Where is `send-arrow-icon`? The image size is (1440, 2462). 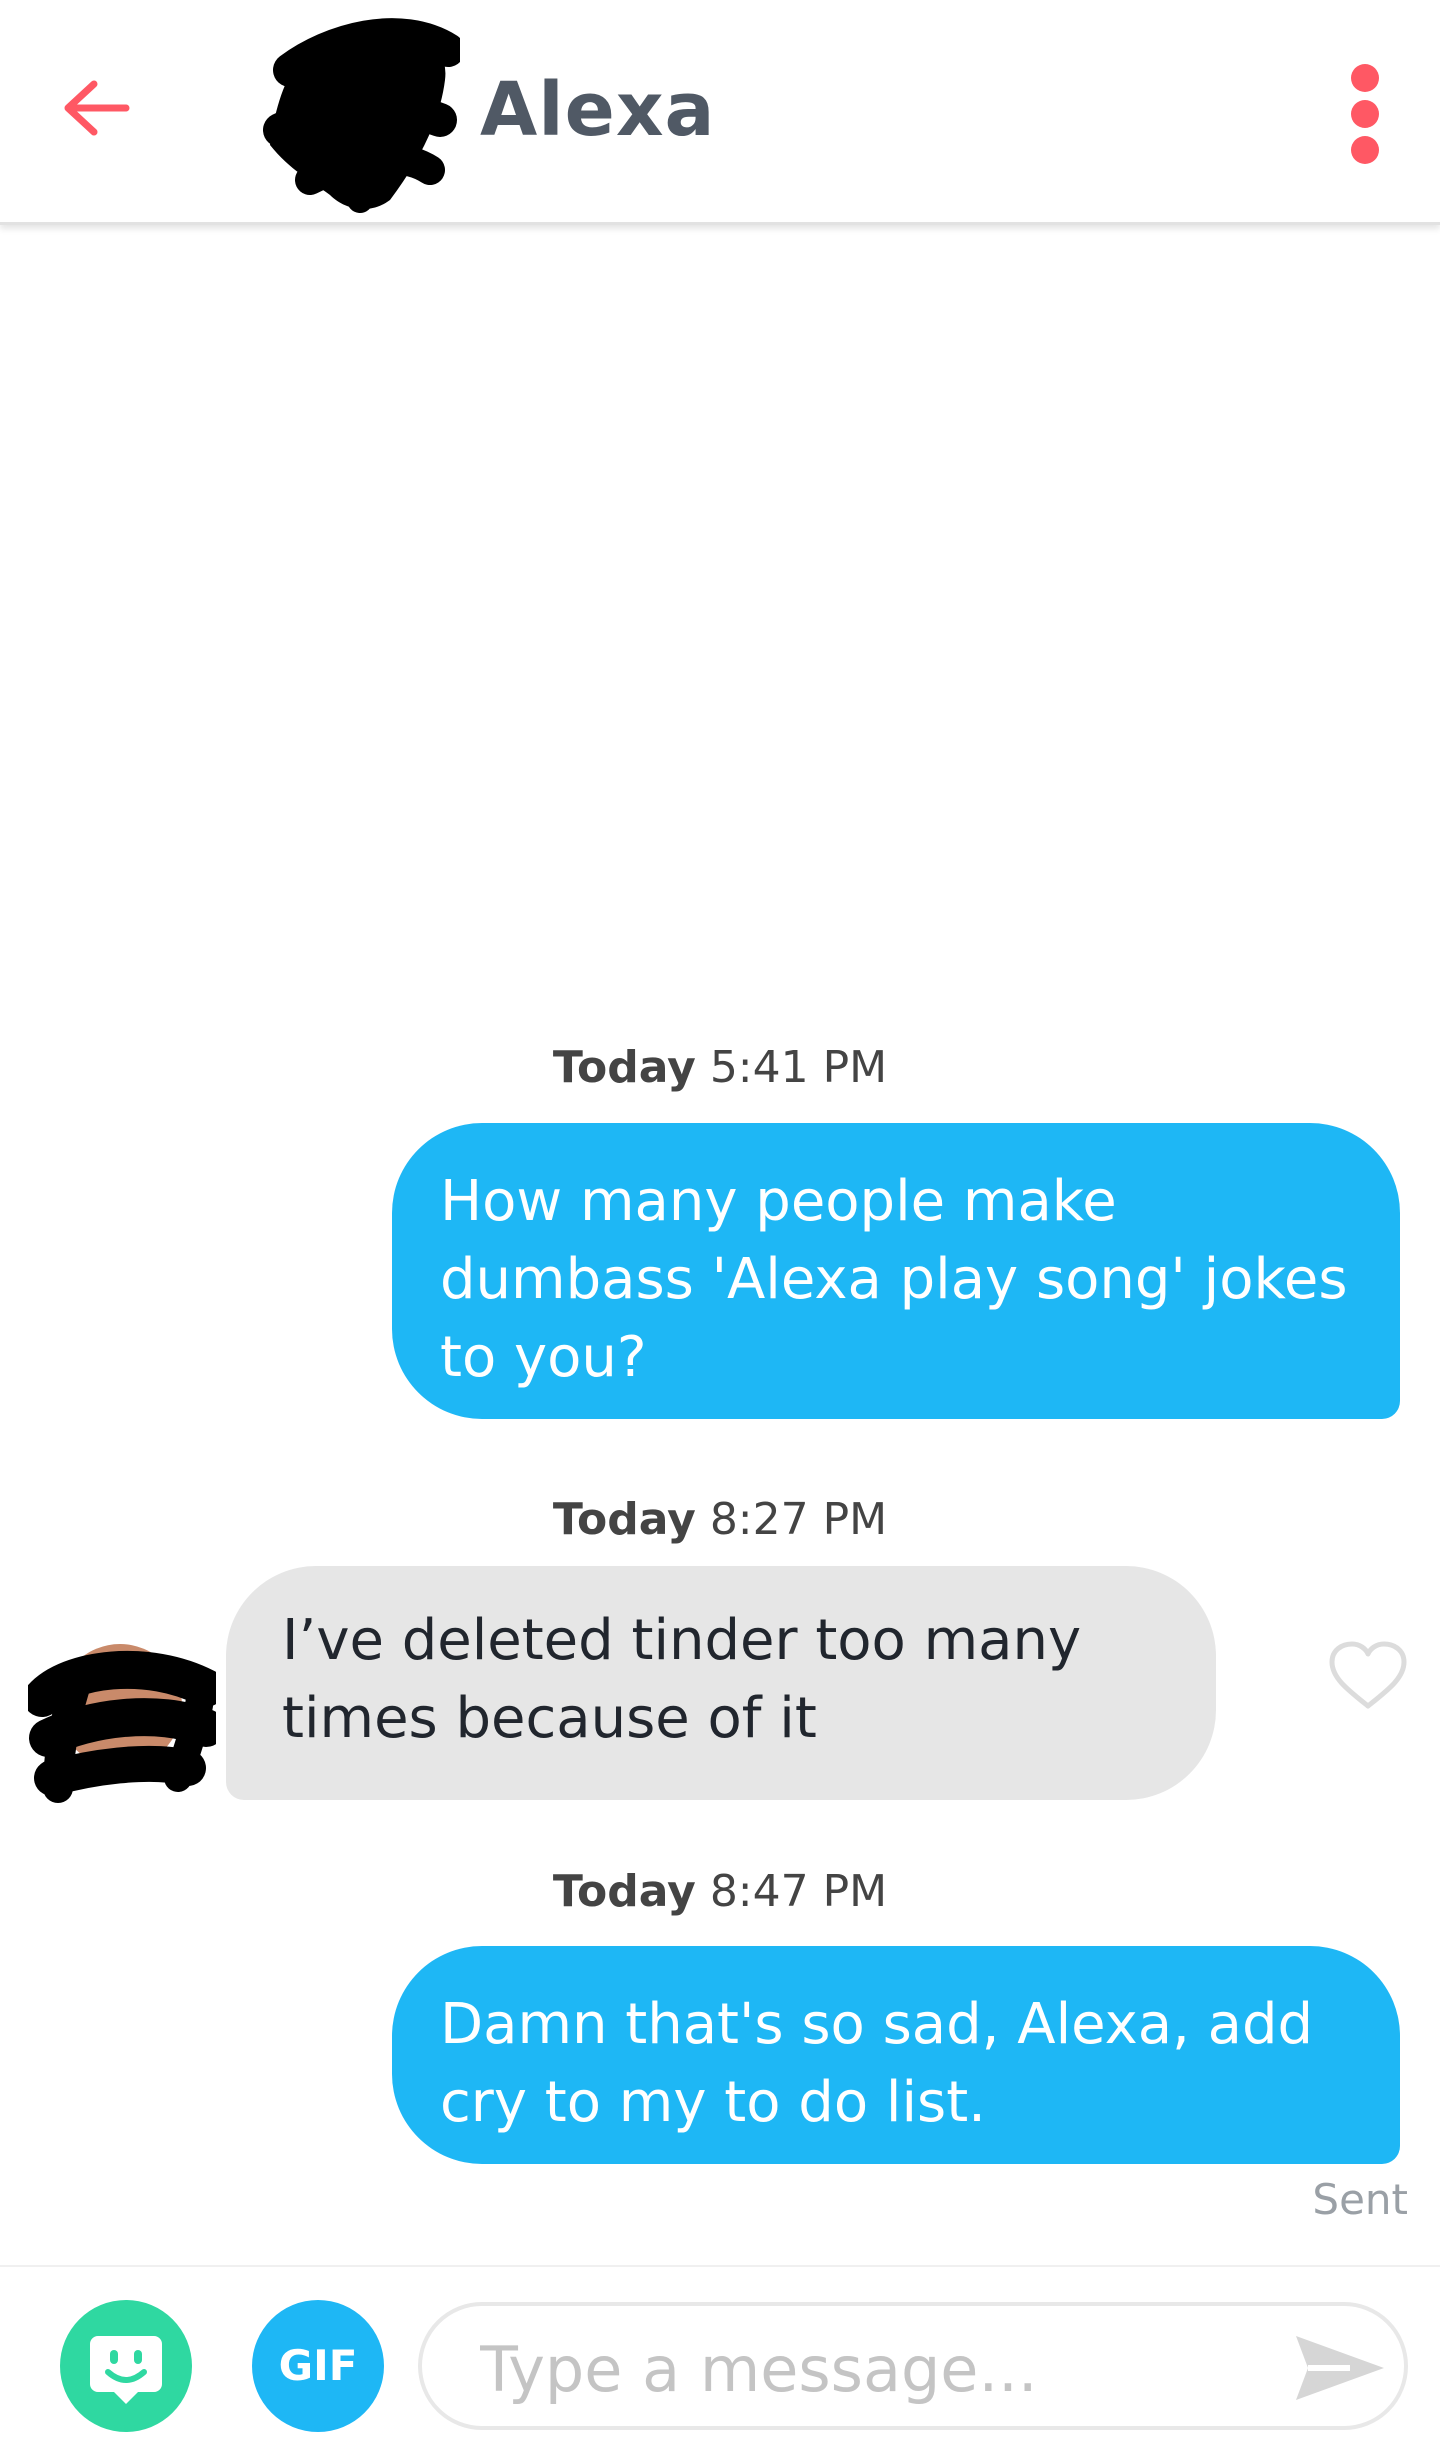
send-arrow-icon is located at coordinates (1340, 2368).